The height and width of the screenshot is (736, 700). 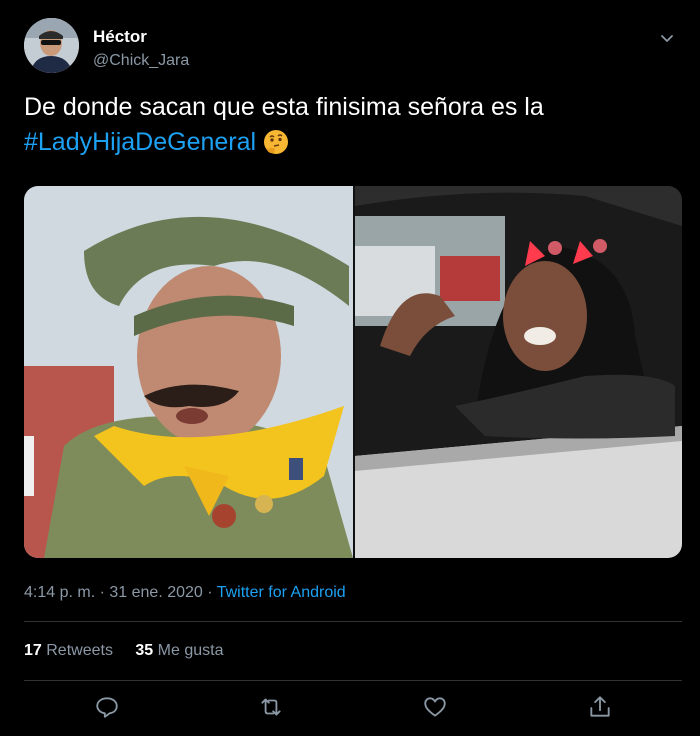 I want to click on author-name: Héctor, so click(x=120, y=37).